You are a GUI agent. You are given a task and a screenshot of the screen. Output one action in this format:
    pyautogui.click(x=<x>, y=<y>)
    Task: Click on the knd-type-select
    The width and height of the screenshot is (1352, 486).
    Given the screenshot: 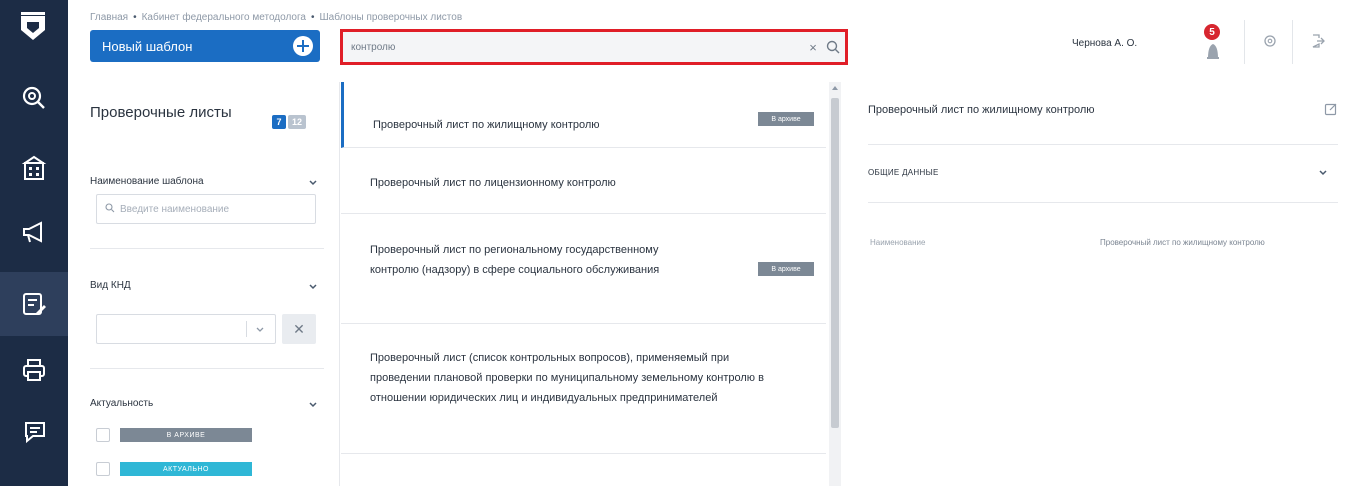 What is the action you would take?
    pyautogui.click(x=186, y=329)
    